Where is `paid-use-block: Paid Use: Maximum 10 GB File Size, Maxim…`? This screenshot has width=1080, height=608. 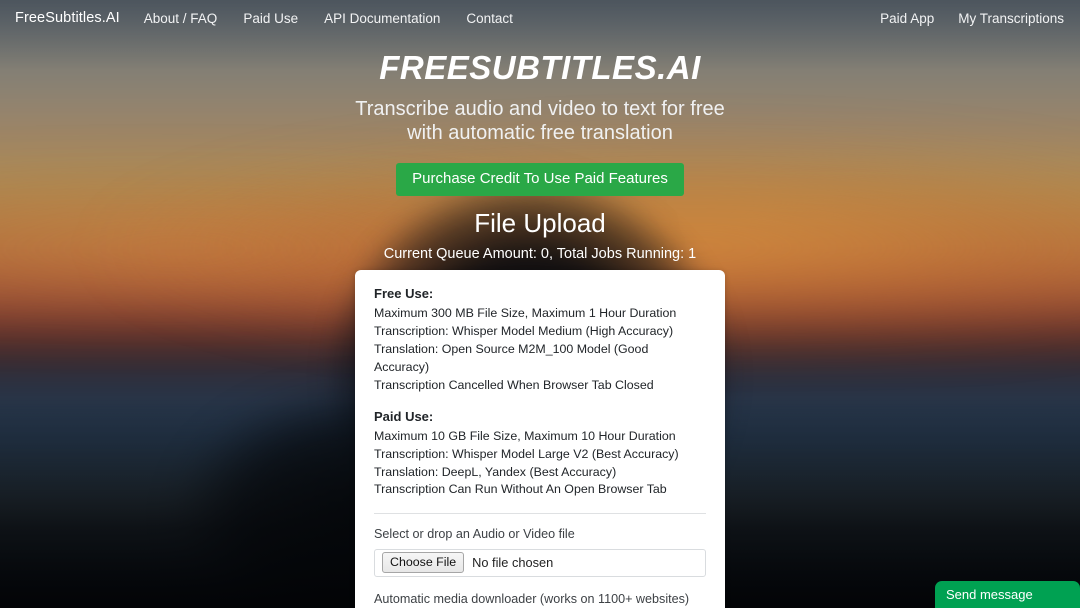
paid-use-block: Paid Use: Maximum 10 GB File Size, Maxim… is located at coordinates (540, 454).